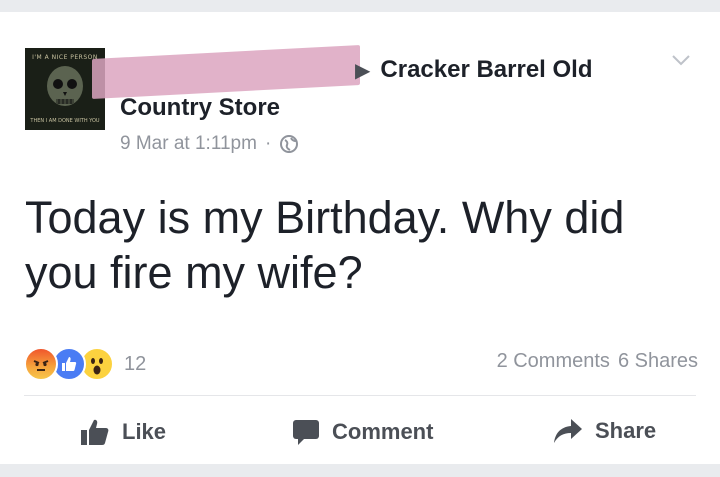 Image resolution: width=720 pixels, height=477 pixels. Describe the element at coordinates (65, 121) in the screenshot. I see `avatar-bottom-text: THEN I AM DONE WITH YOU` at that location.